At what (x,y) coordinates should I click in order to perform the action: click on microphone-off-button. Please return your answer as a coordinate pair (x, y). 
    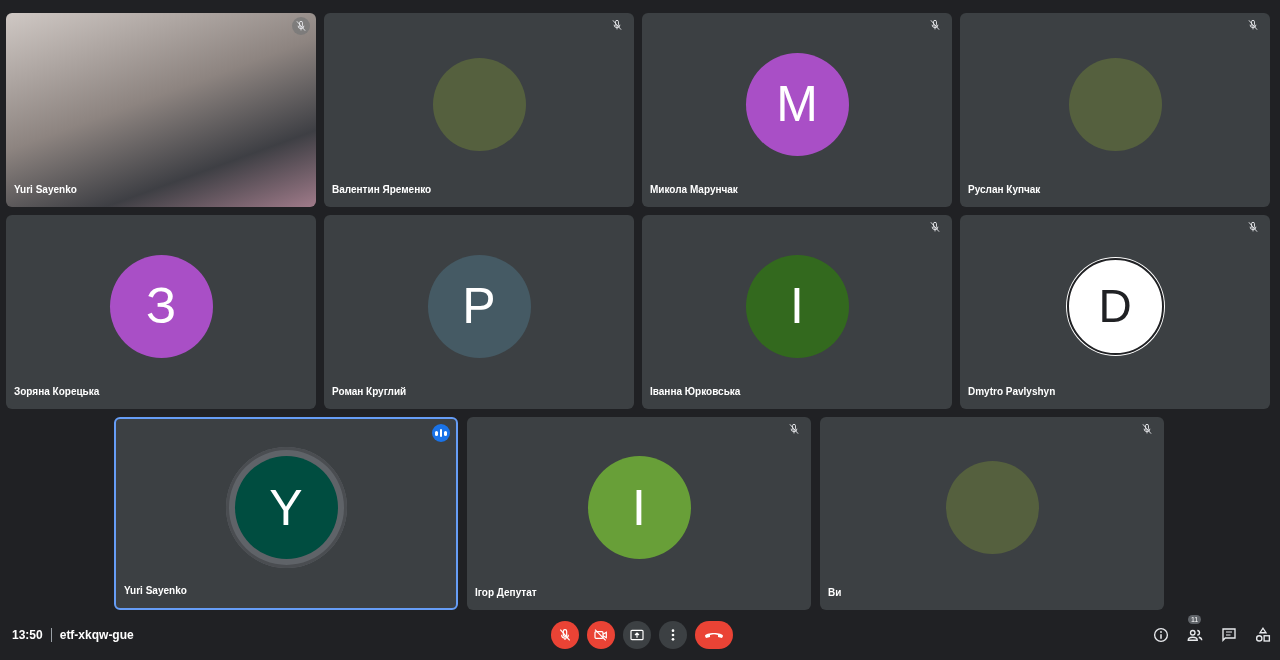
    Looking at the image, I should click on (565, 635).